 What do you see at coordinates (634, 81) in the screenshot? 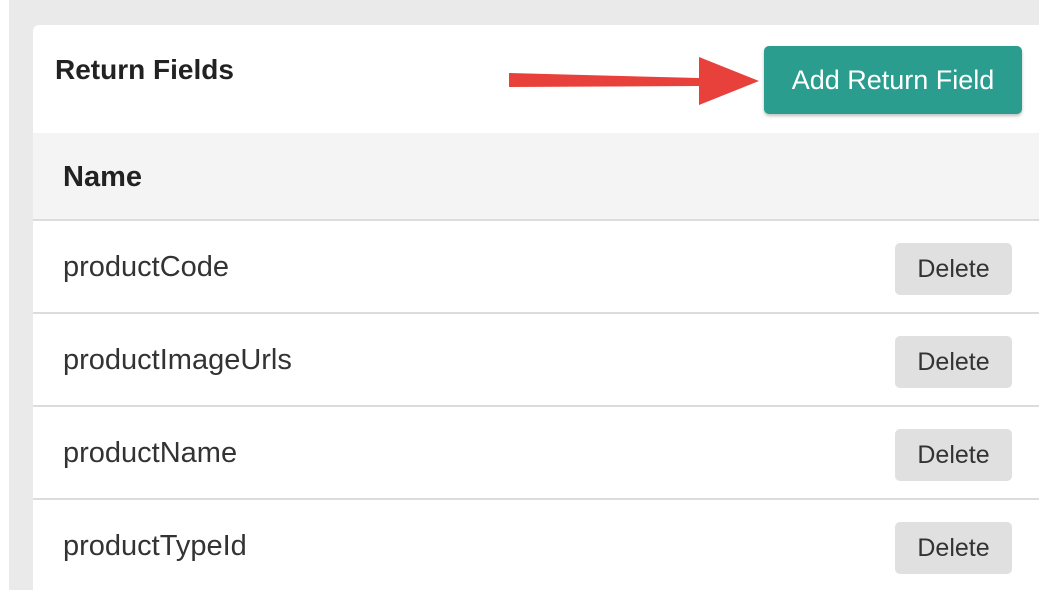
I see `red-arrow-icon` at bounding box center [634, 81].